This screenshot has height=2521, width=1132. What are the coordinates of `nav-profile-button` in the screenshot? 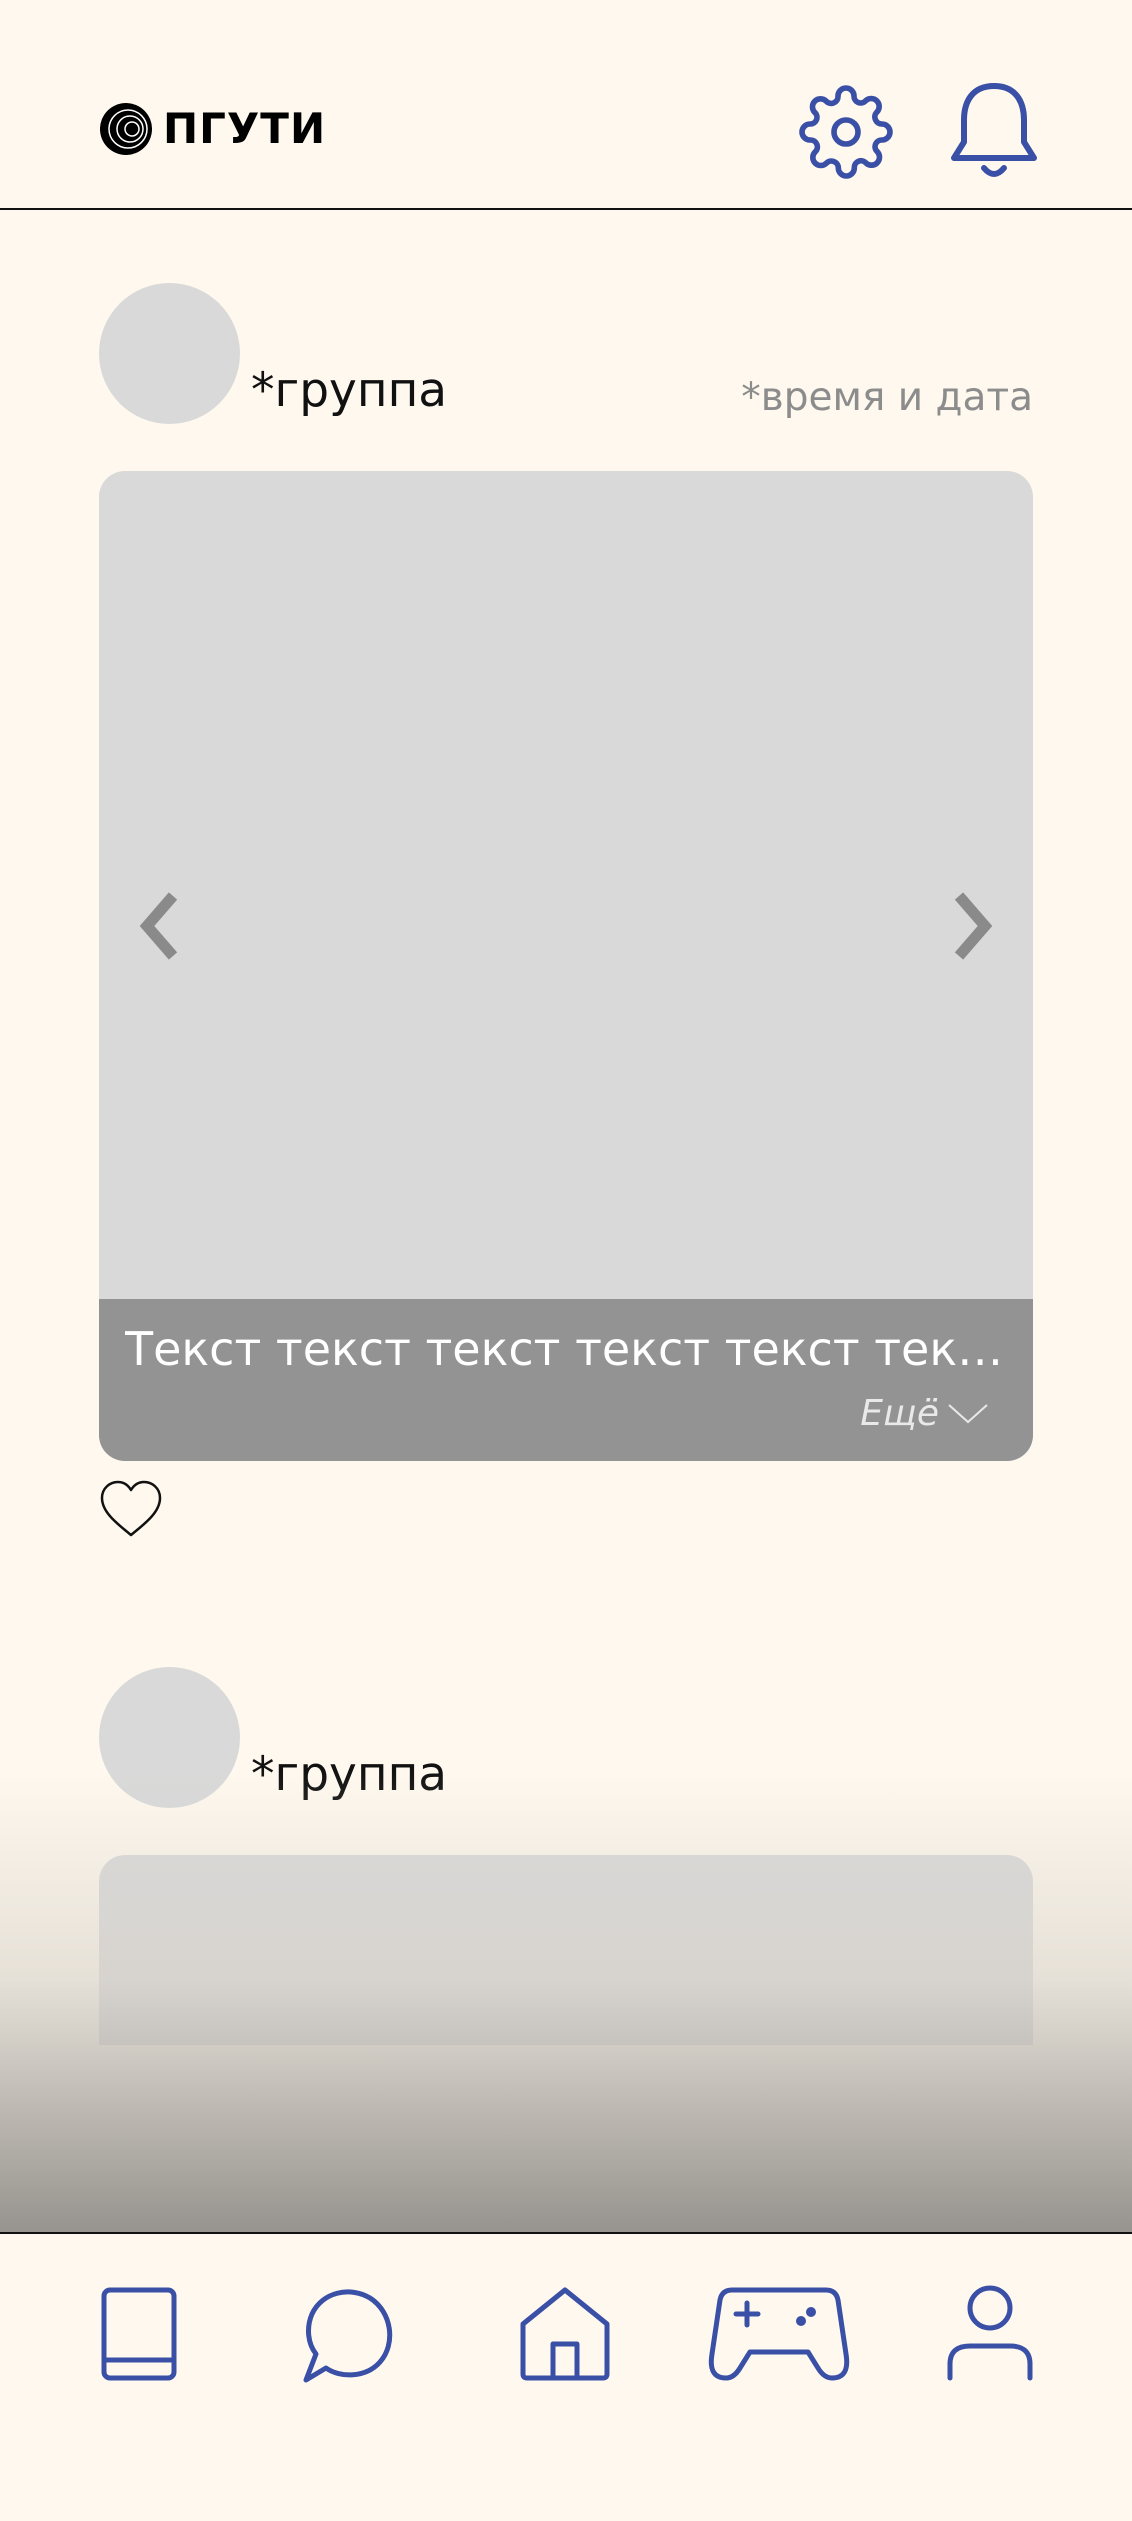 It's located at (990, 2334).